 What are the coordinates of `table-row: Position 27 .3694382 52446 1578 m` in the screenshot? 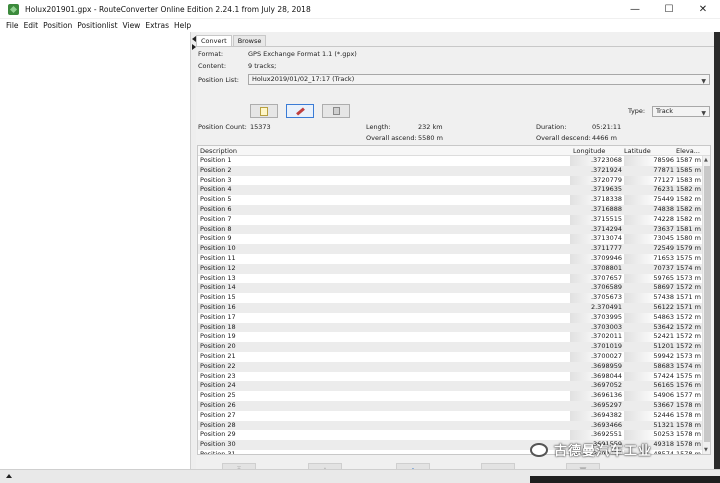 It's located at (450, 416).